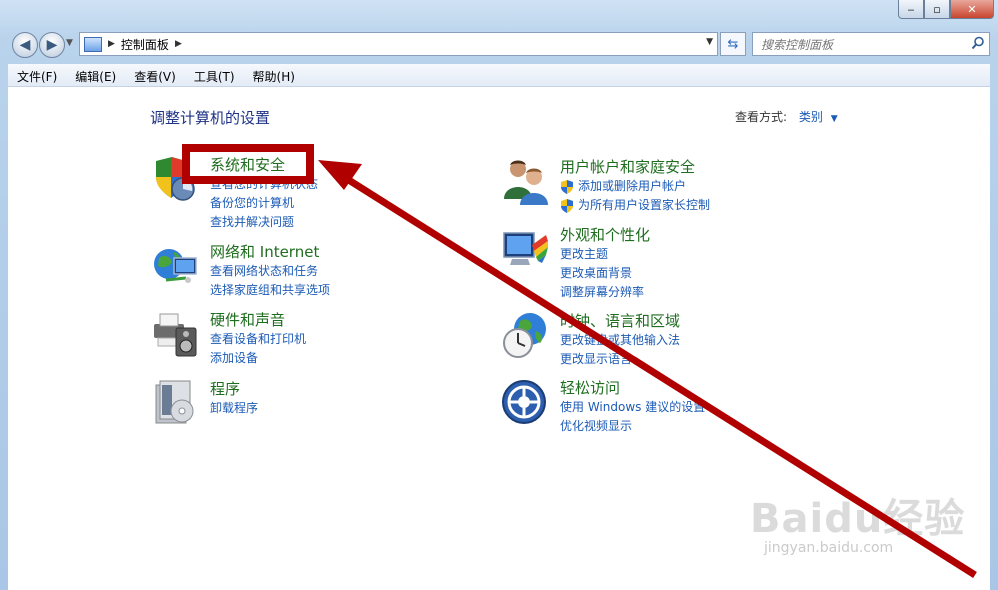 The image size is (998, 590). I want to click on baidu-watermark-url: jingyan.baidu.com, so click(829, 548).